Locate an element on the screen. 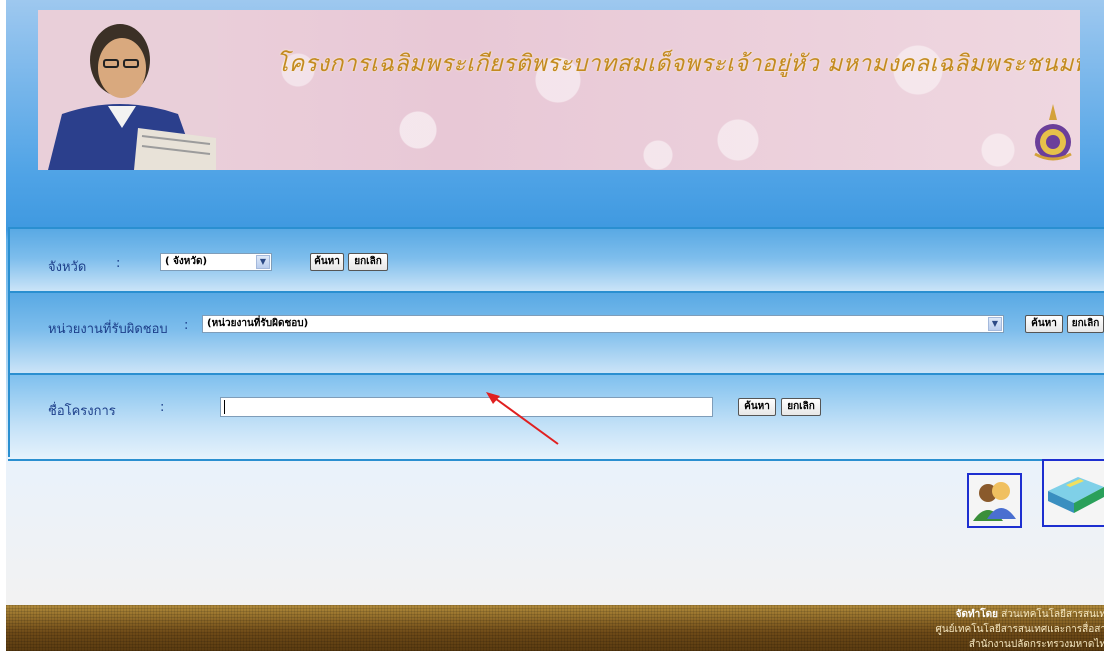 This screenshot has width=1104, height=652. province-colon: : is located at coordinates (118, 263).